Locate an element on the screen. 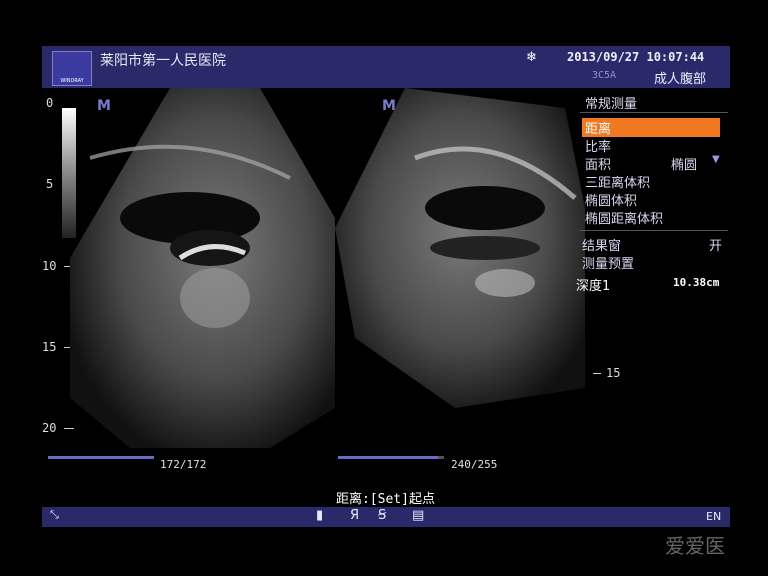  menu-item-distance: 距离 is located at coordinates (651, 127).